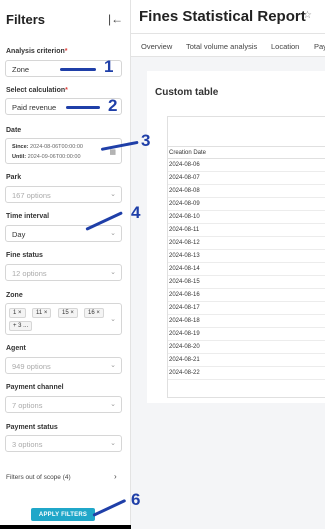 The image size is (325, 529). Describe the element at coordinates (34, 107) in the screenshot. I see `select-calculation-value: Paid revenue` at that location.